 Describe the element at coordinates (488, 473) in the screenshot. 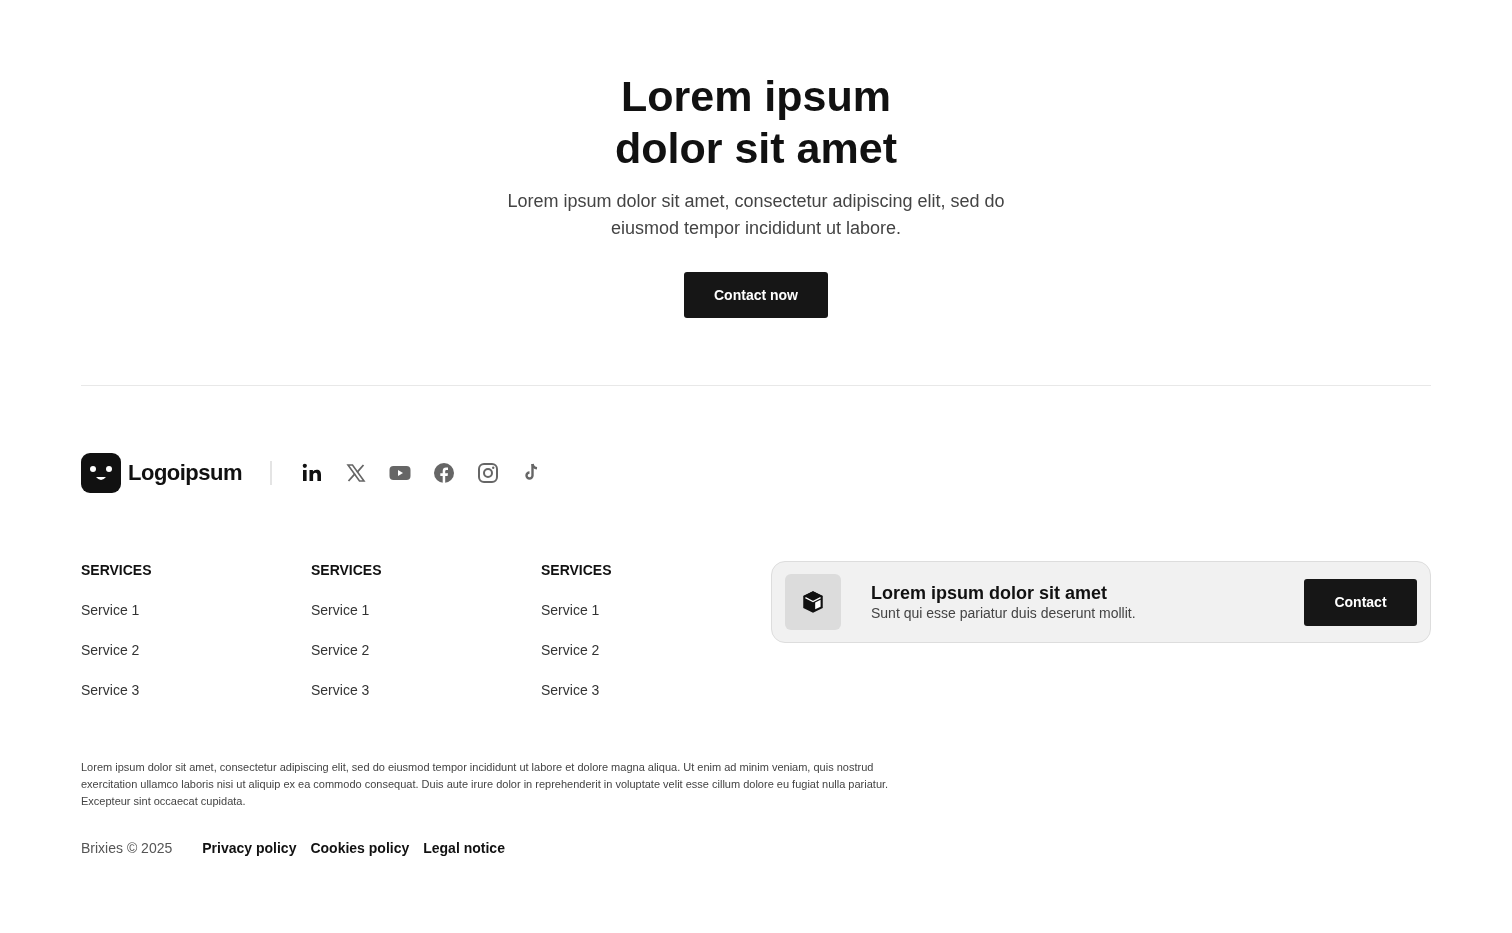

I see `camera-icon` at that location.